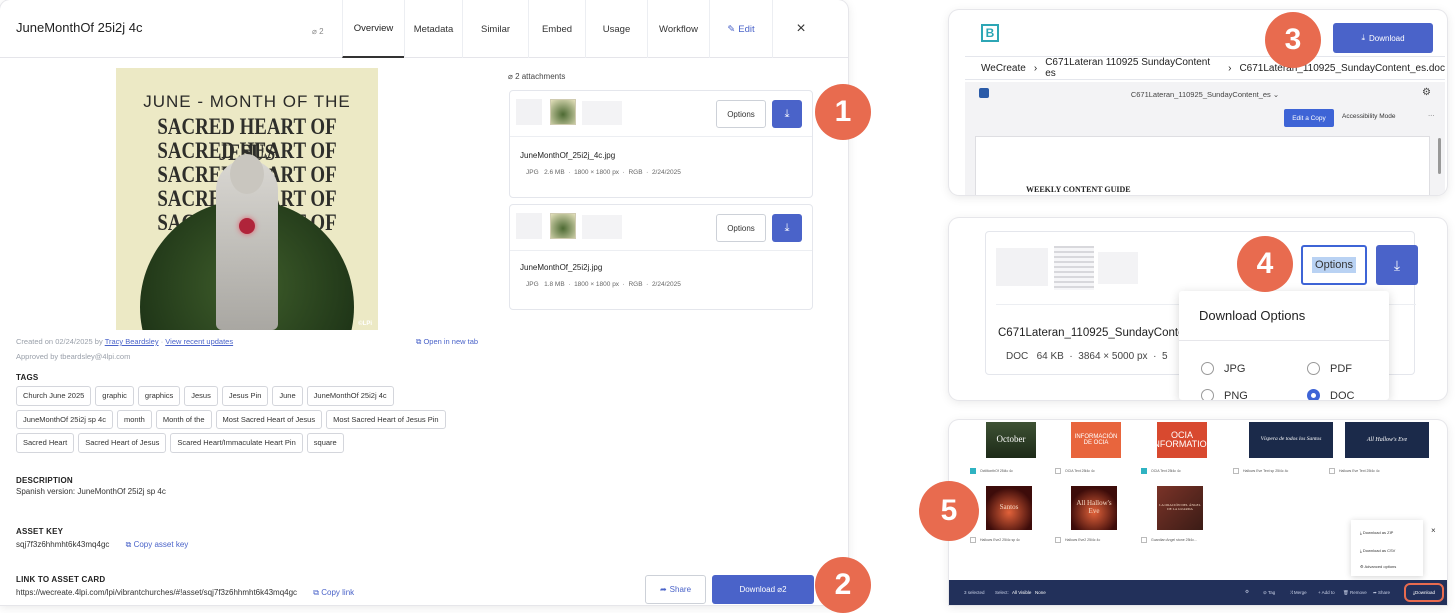  What do you see at coordinates (556, 29) in the screenshot?
I see `tab-embed: Embed` at bounding box center [556, 29].